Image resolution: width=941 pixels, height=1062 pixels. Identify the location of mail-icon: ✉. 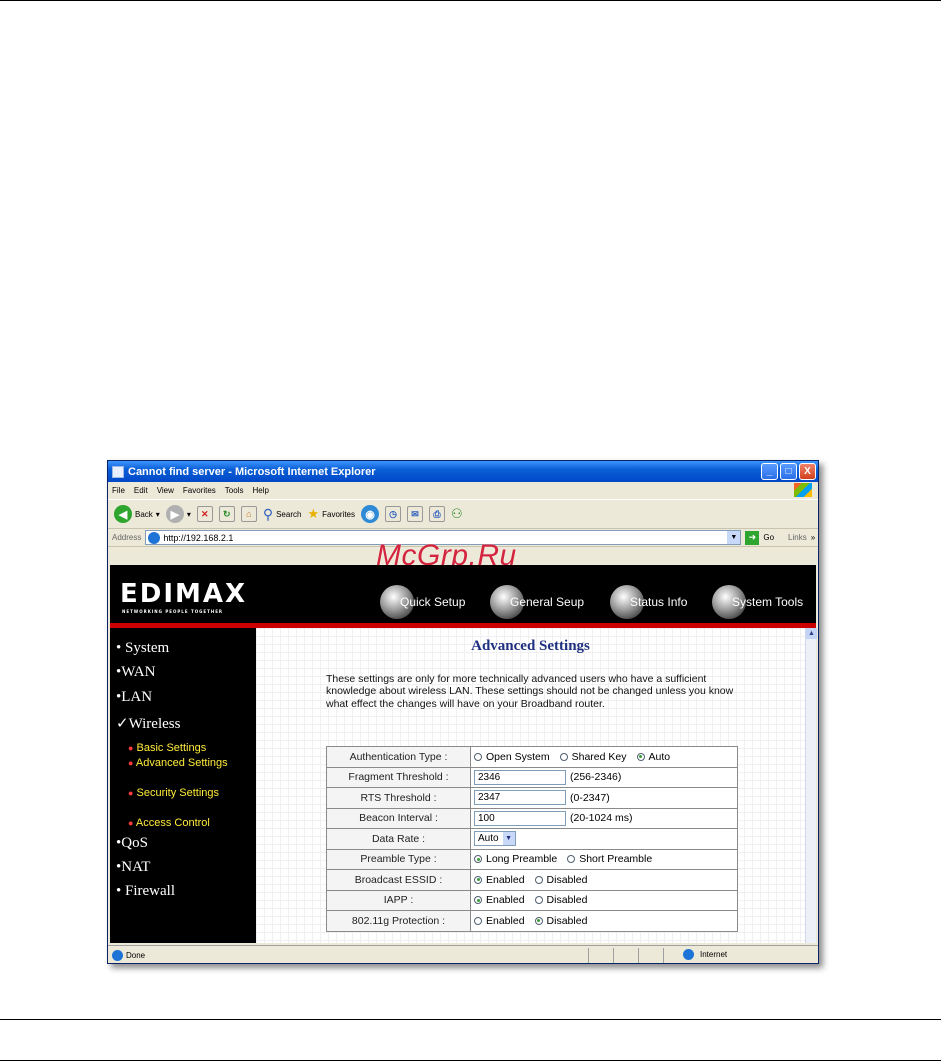
(415, 514).